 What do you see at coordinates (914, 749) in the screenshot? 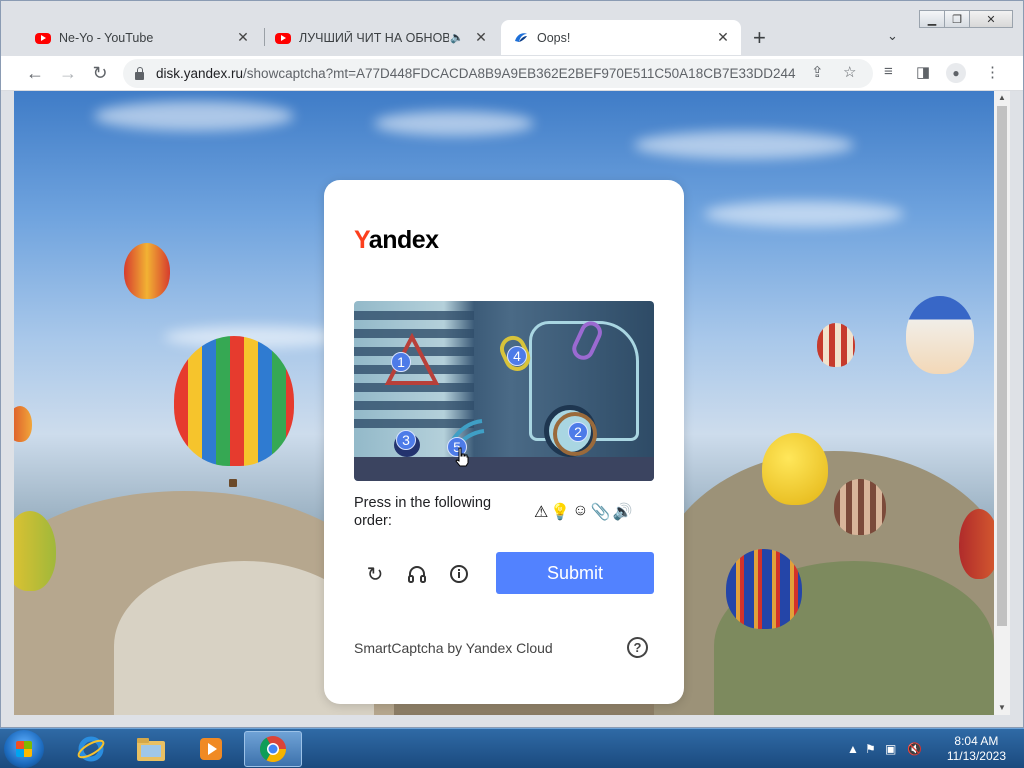
I see `volume-muted-icon: 🔇` at bounding box center [914, 749].